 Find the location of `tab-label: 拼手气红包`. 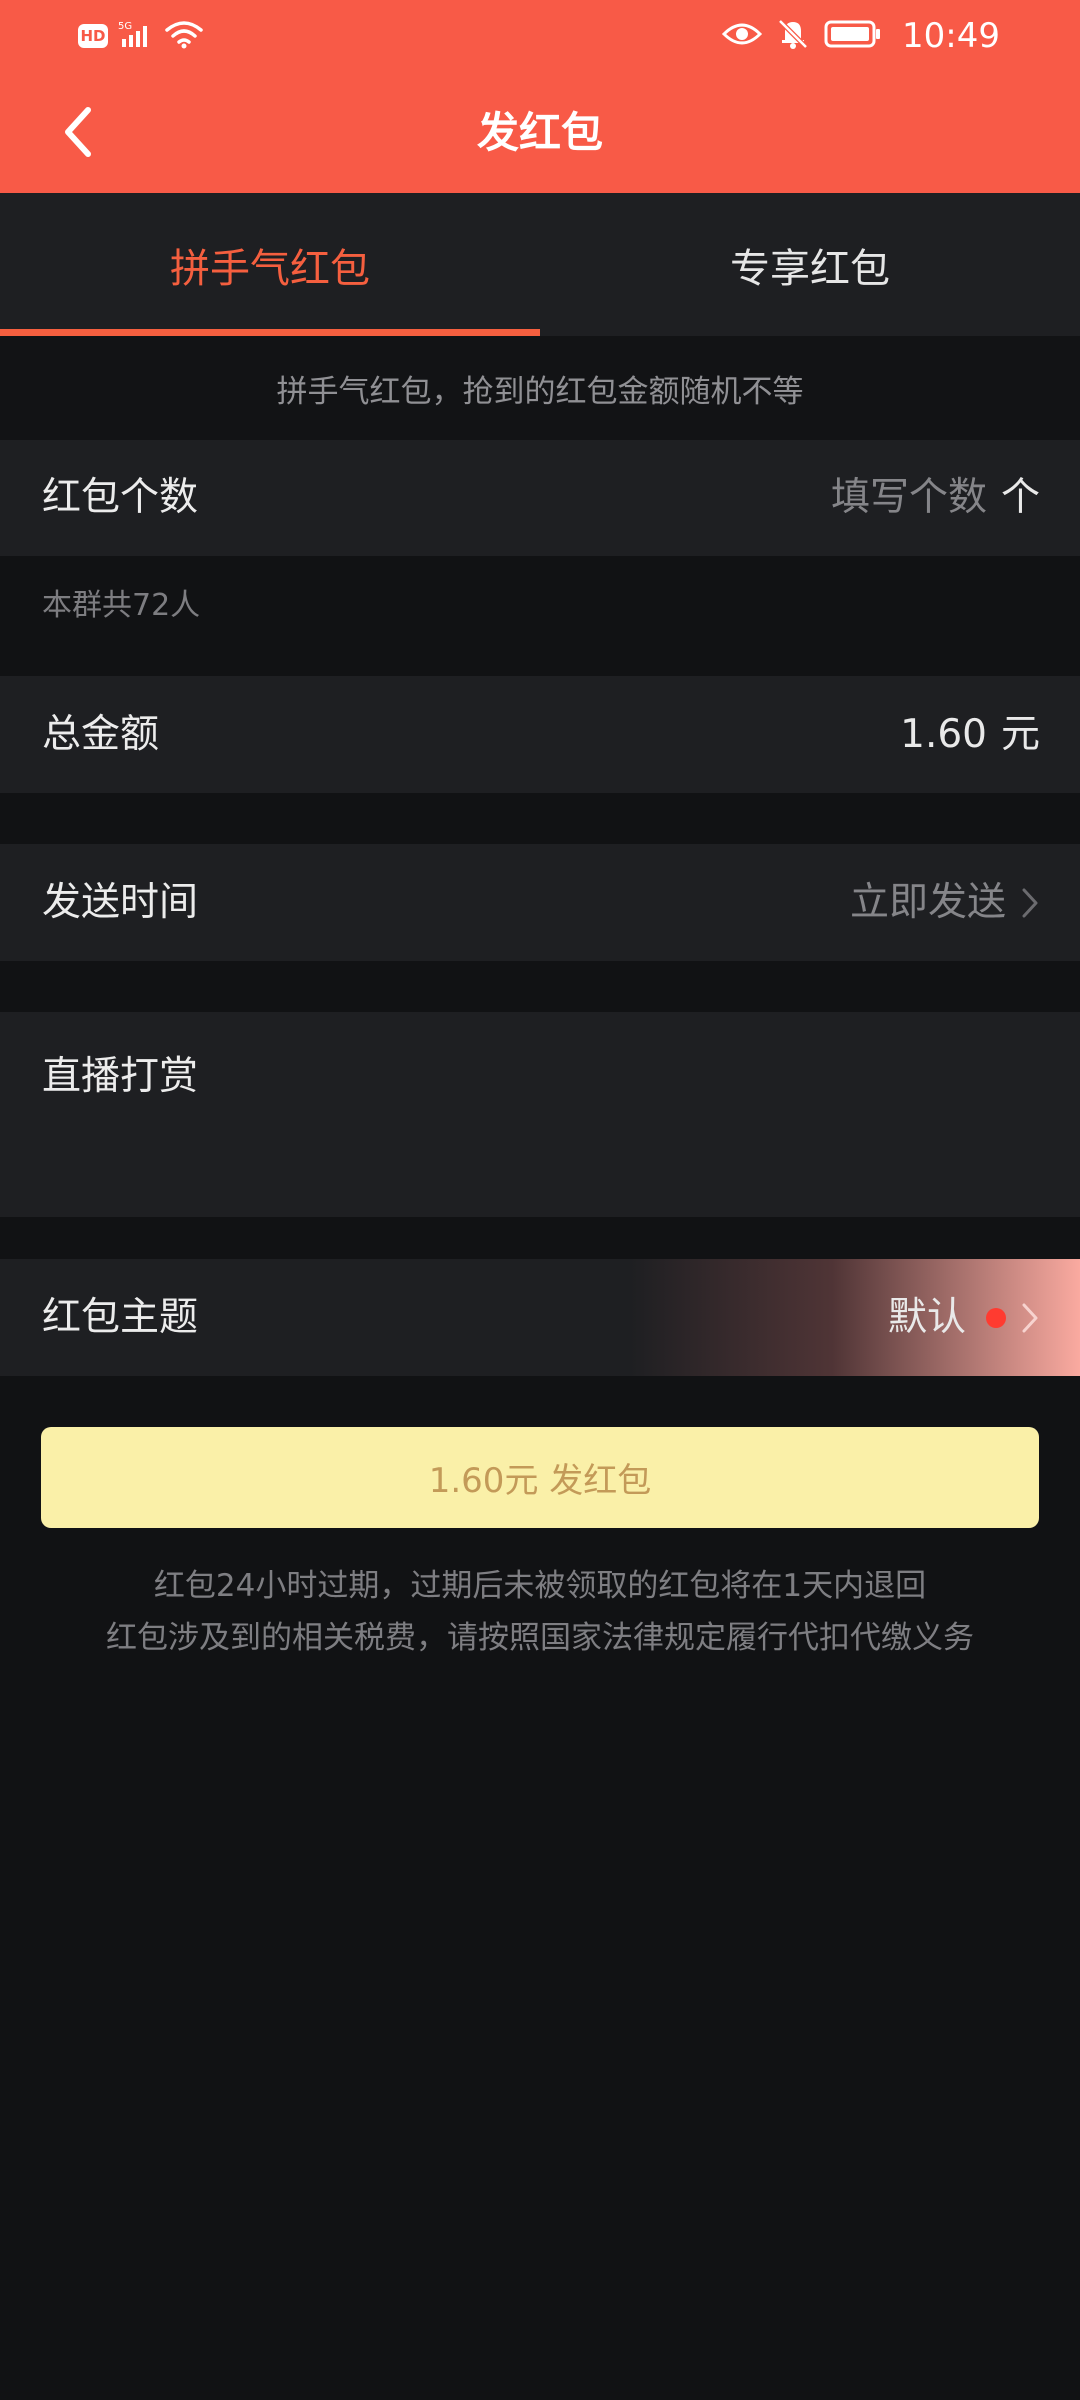

tab-label: 拼手气红包 is located at coordinates (270, 268).